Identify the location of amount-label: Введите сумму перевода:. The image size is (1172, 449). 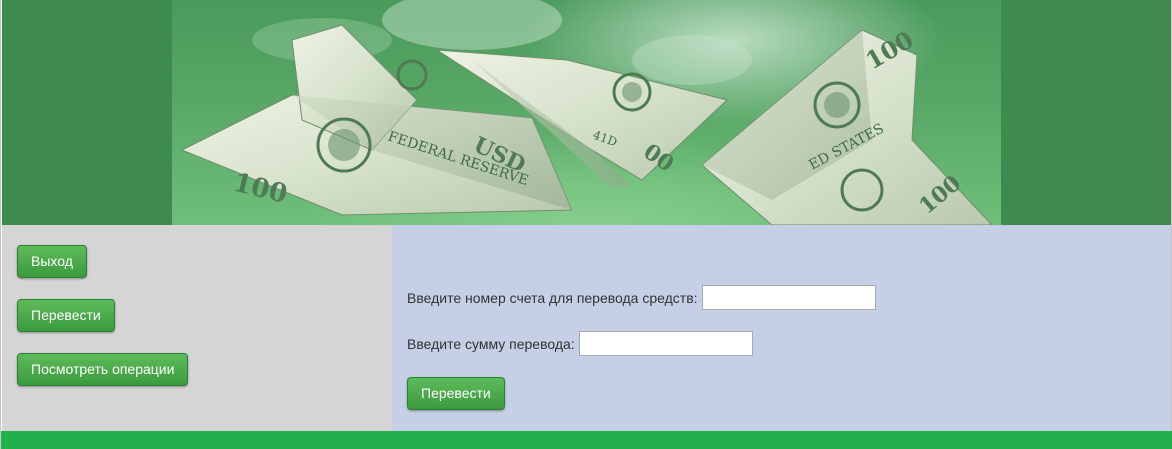
(491, 343).